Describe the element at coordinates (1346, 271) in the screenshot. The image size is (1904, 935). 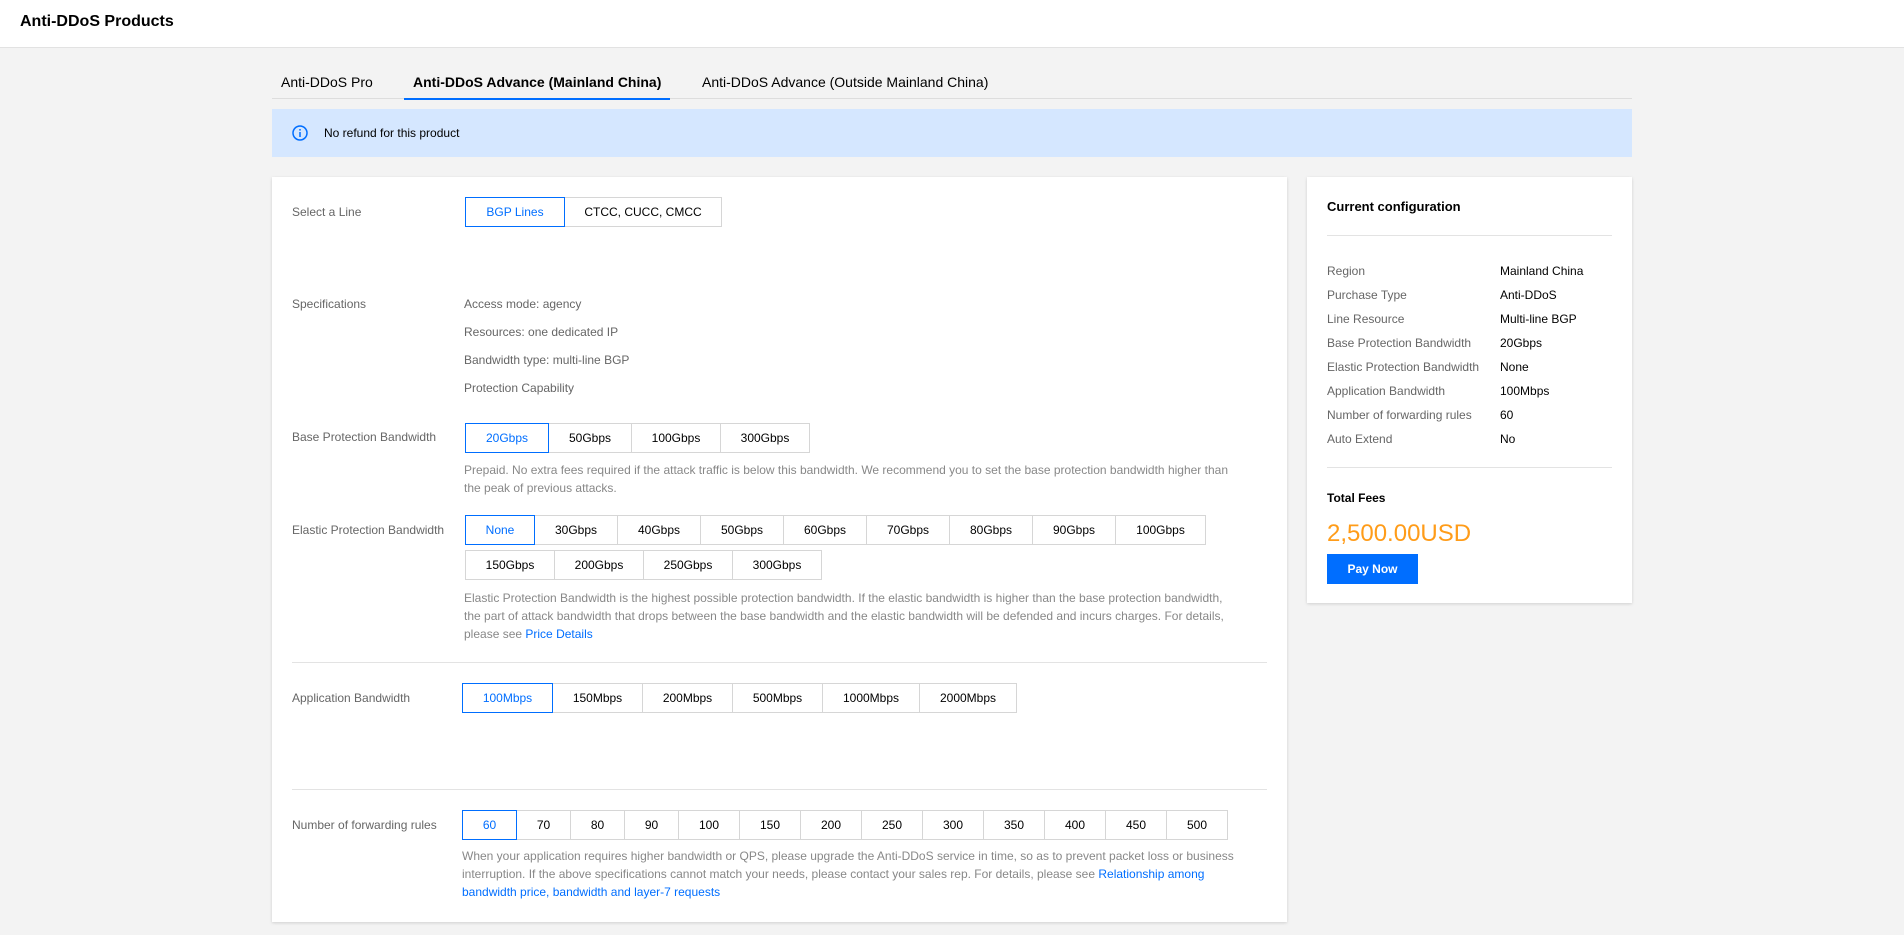
I see `summary-key: Region` at that location.